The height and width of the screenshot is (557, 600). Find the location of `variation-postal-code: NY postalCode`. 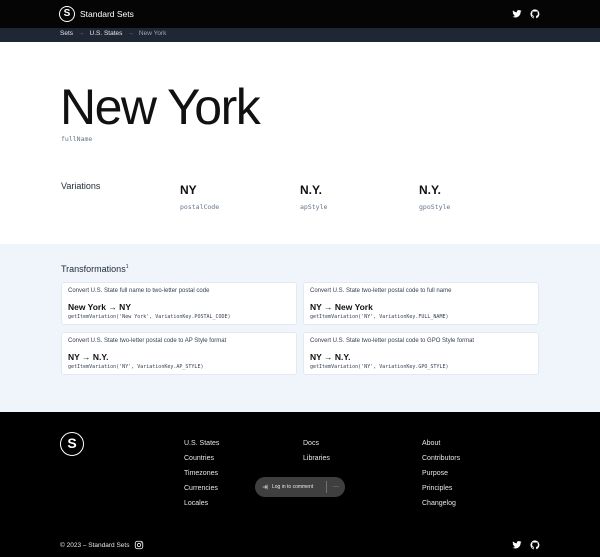

variation-postal-code: NY postalCode is located at coordinates (230, 197).